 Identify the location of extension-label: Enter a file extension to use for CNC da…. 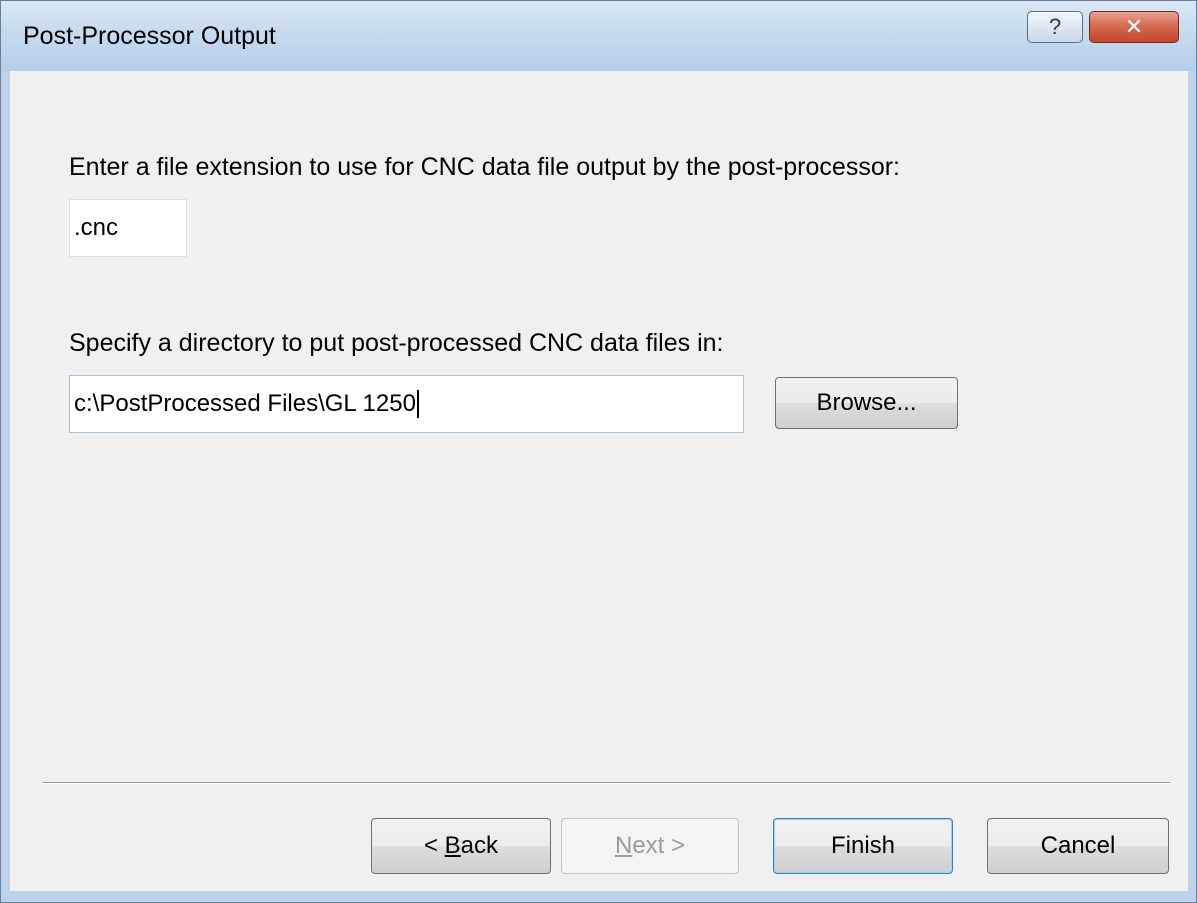
(484, 167).